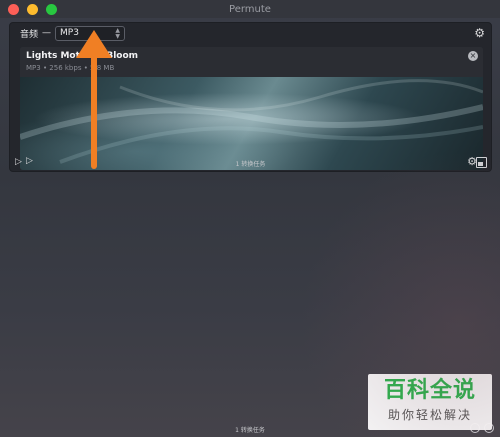 The height and width of the screenshot is (437, 500). I want to click on window-title: Permute, so click(250, 9).